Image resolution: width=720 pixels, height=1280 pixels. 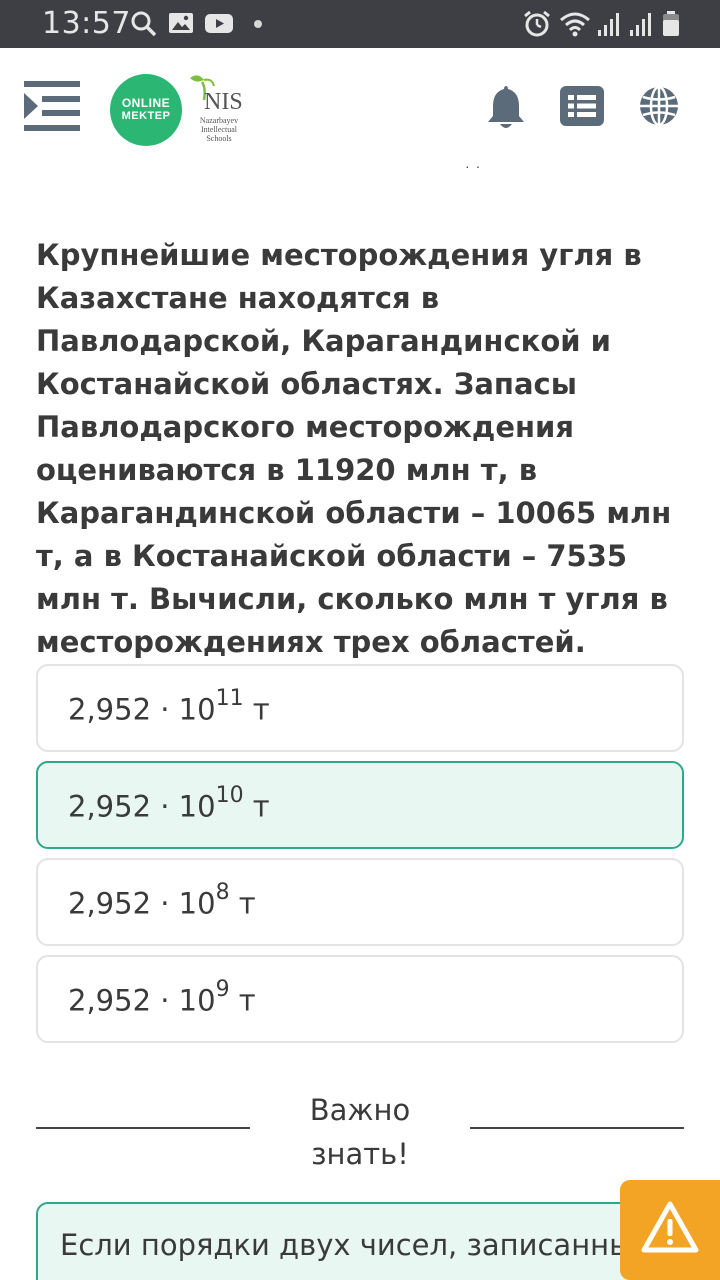 What do you see at coordinates (360, 1154) in the screenshot?
I see `important-line2: знать!` at bounding box center [360, 1154].